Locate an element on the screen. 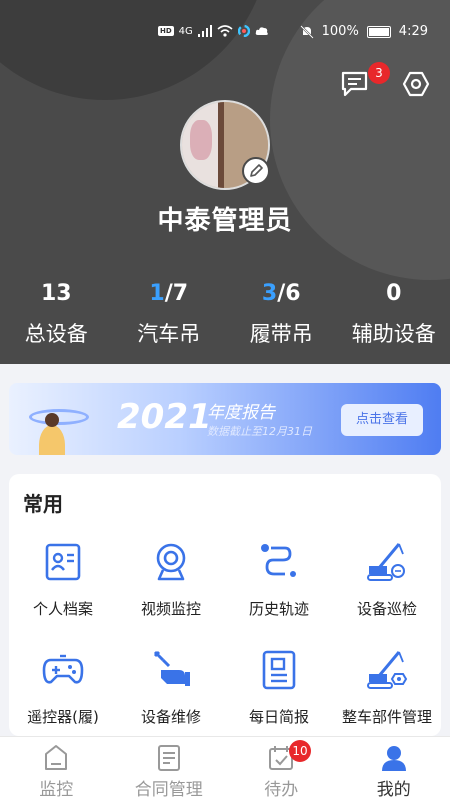 This screenshot has height=800, width=450. stat-count: /7 is located at coordinates (176, 293).